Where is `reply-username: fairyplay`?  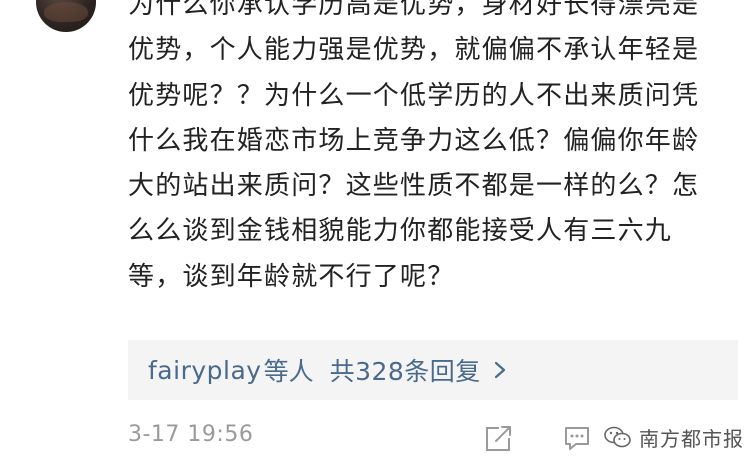 reply-username: fairyplay is located at coordinates (205, 370).